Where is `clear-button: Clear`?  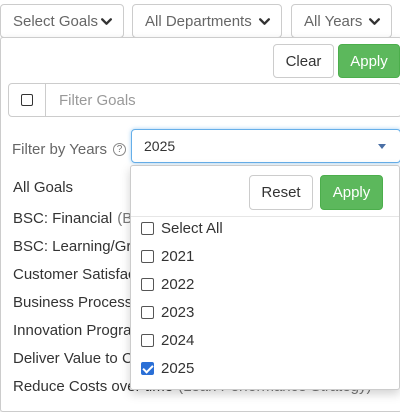
clear-button: Clear is located at coordinates (303, 61).